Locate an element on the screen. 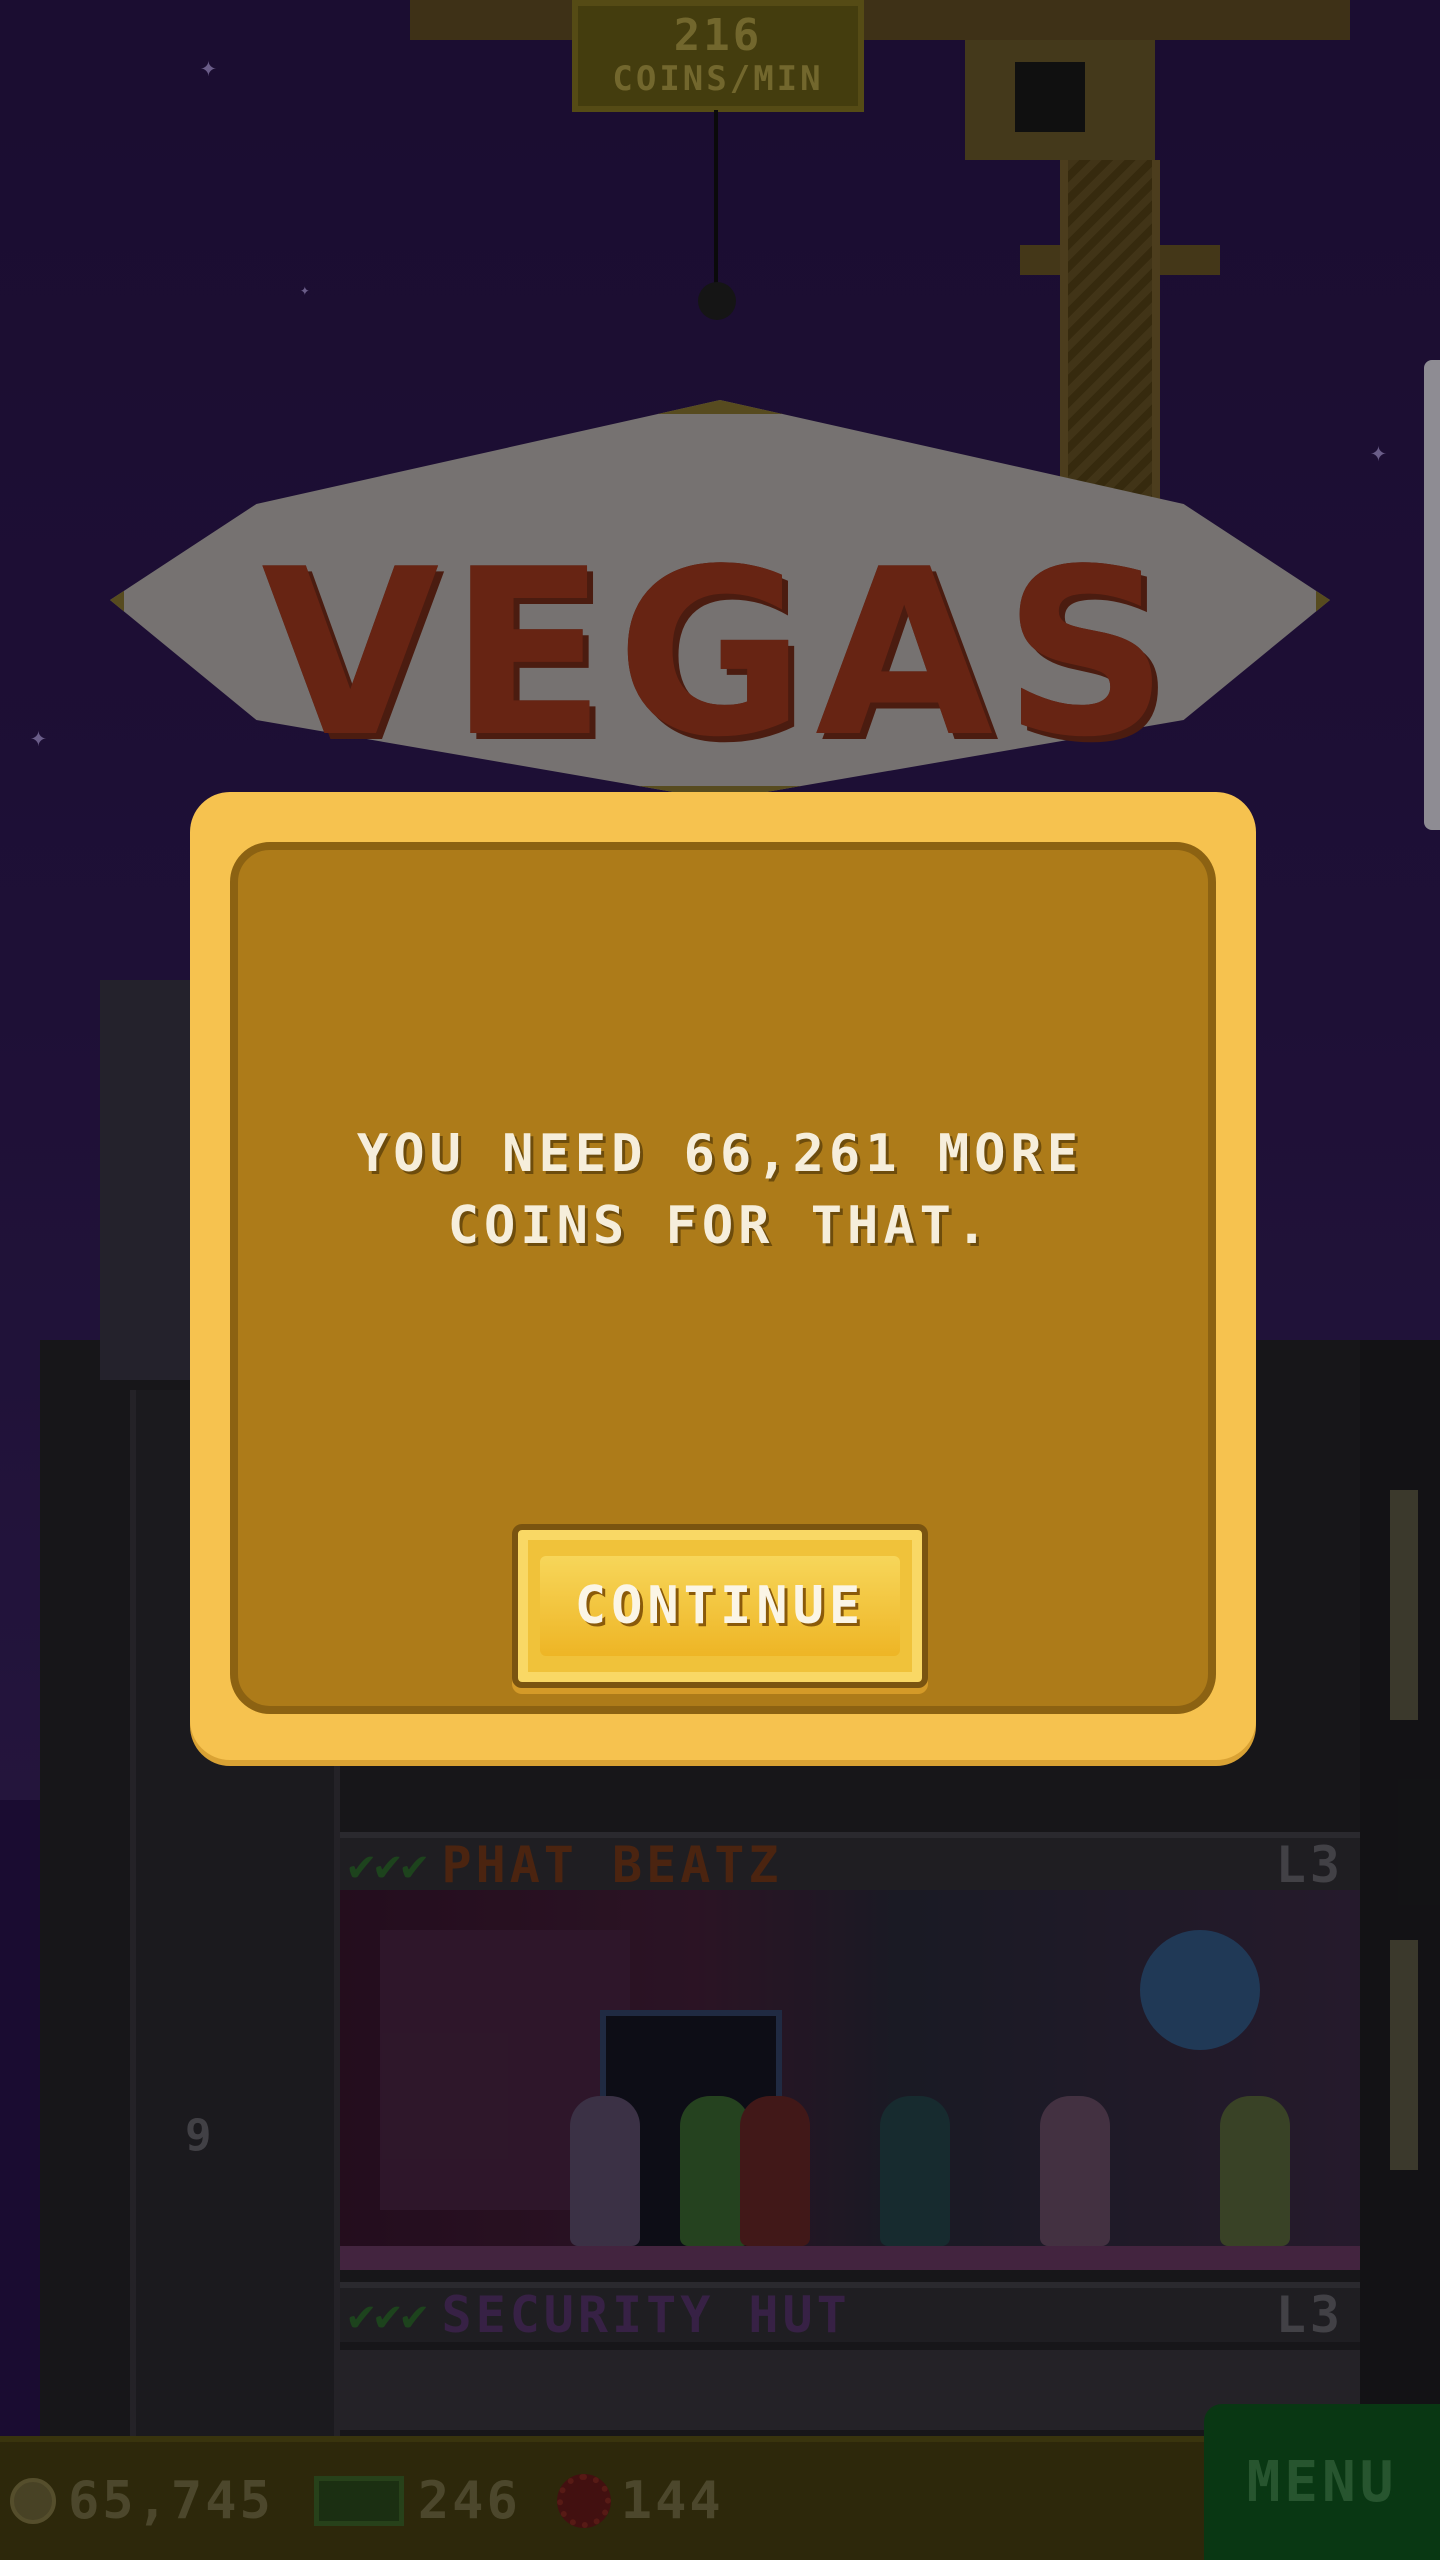 The width and height of the screenshot is (1440, 2560). continue-button: CONTINUE is located at coordinates (720, 1606).